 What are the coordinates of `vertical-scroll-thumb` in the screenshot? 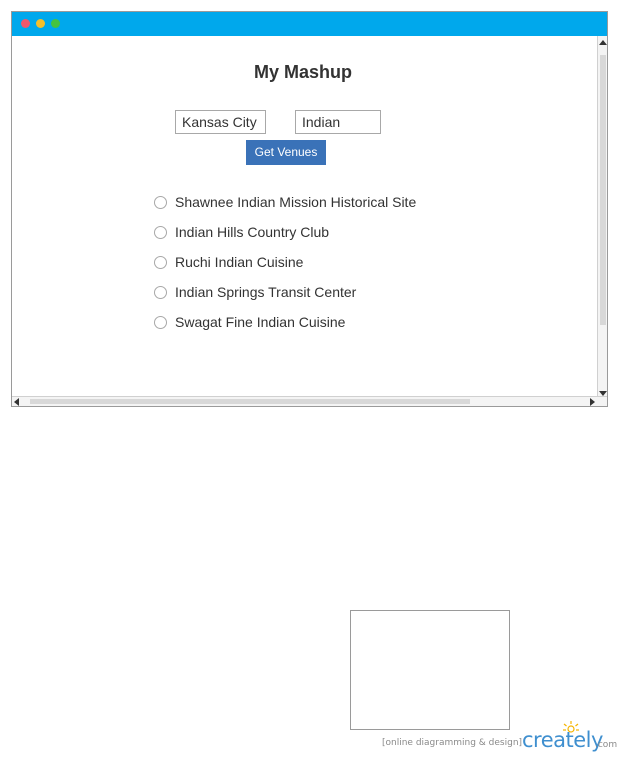 It's located at (603, 190).